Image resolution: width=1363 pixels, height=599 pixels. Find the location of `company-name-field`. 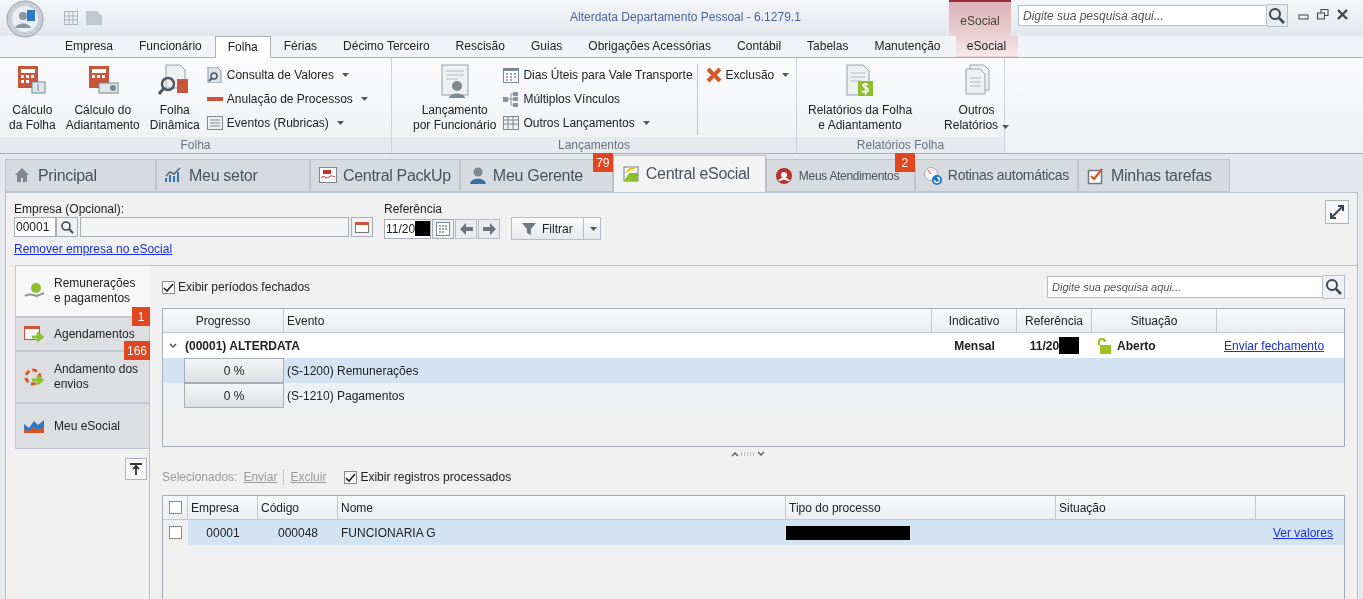

company-name-field is located at coordinates (214, 227).